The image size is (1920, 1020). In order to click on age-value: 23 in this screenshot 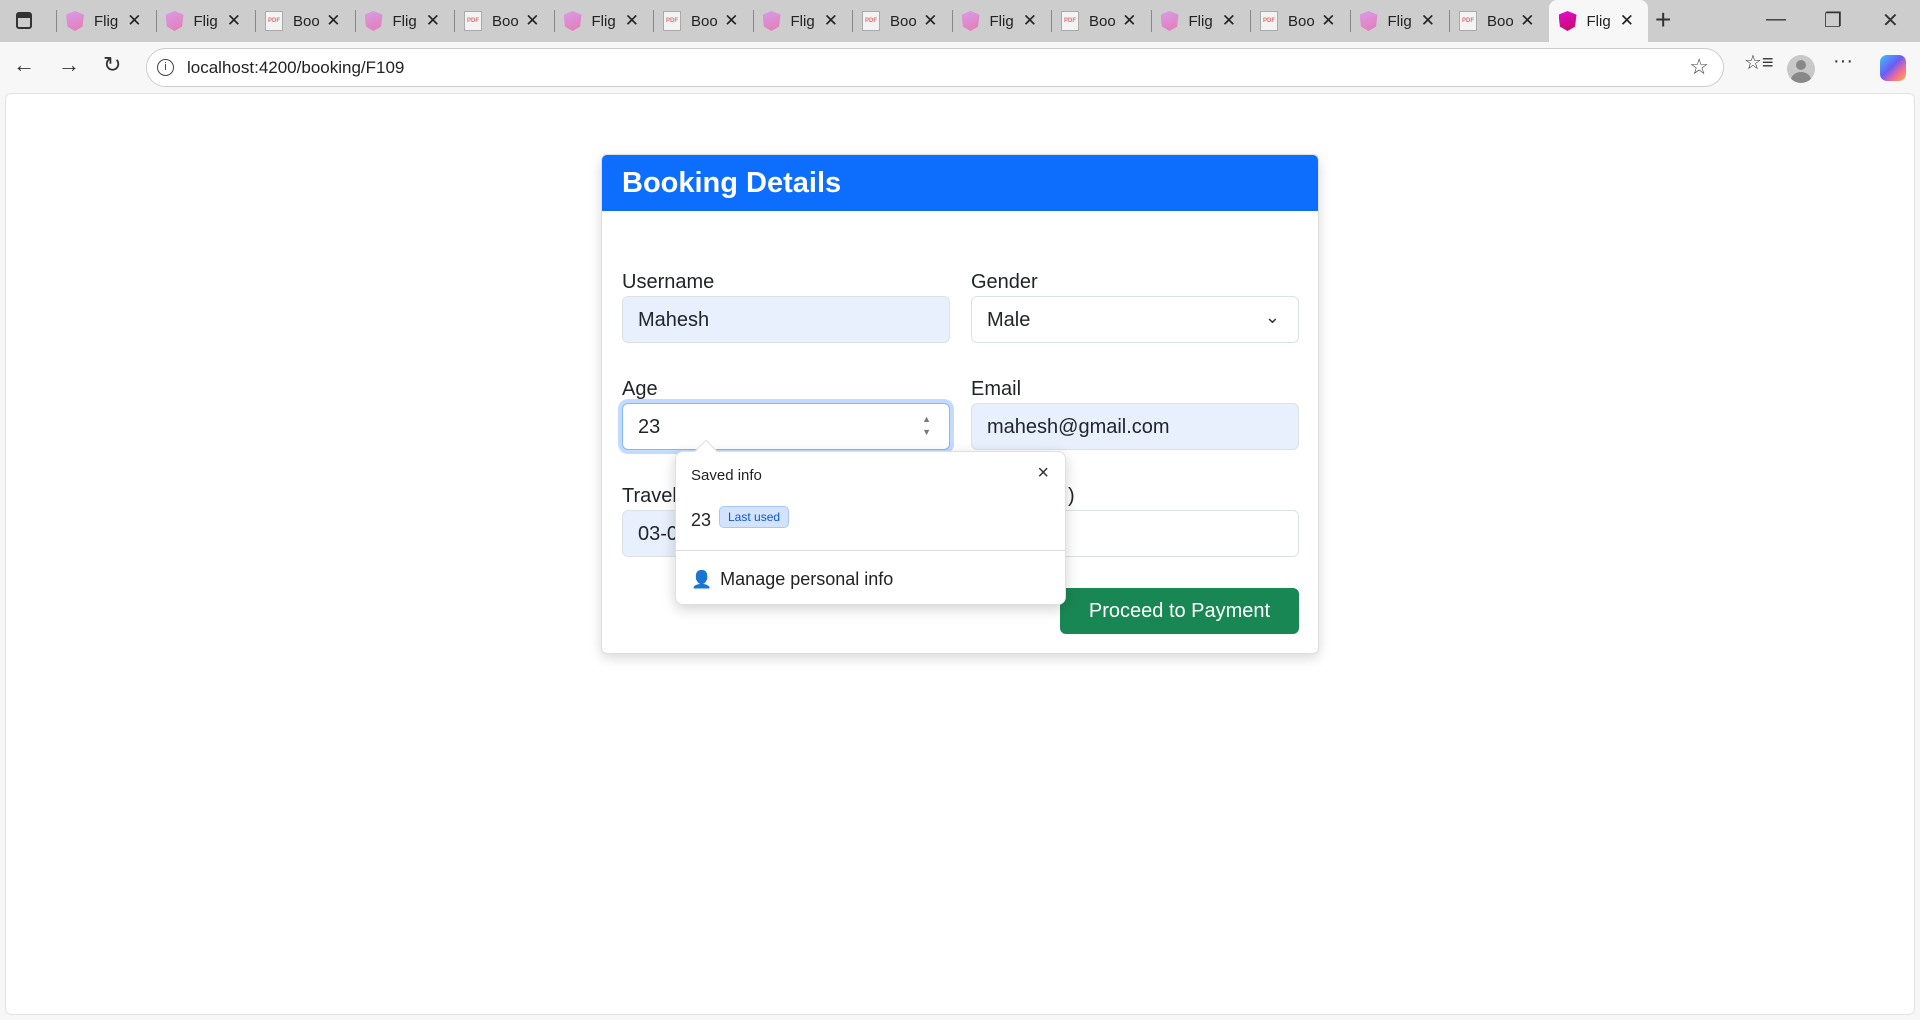, I will do `click(649, 427)`.